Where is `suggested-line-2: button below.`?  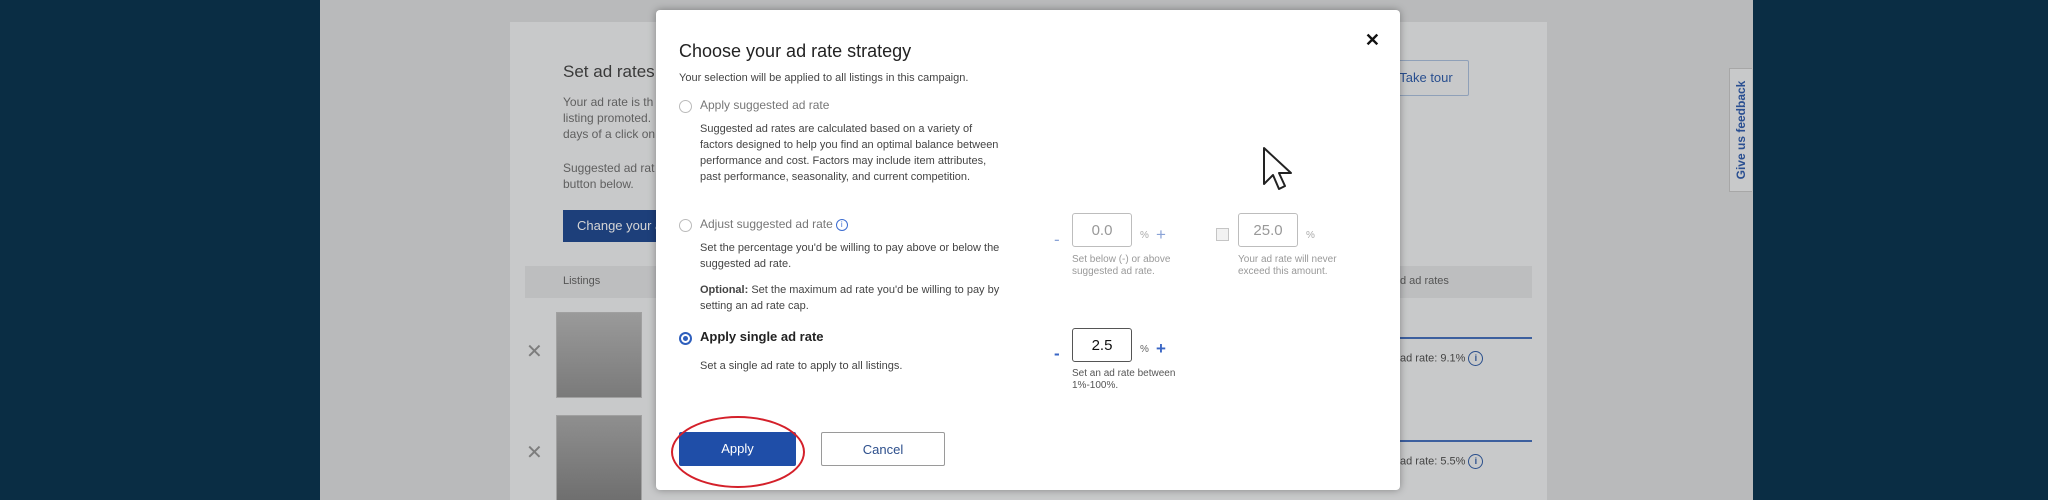
suggested-line-2: button below. is located at coordinates (598, 184).